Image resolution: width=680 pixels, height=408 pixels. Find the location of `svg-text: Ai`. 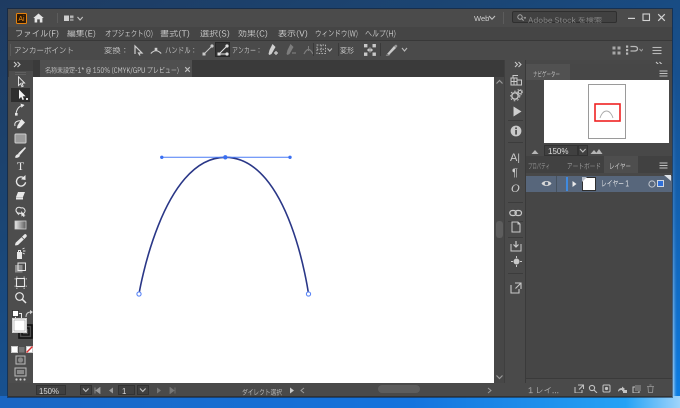

svg-text: Ai is located at coordinates (21, 19).